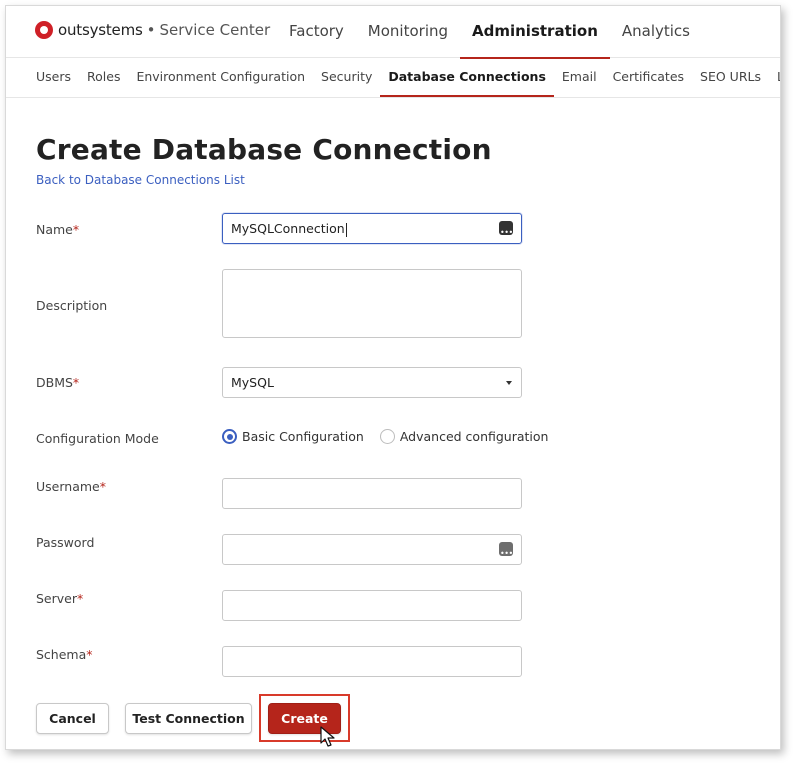 This screenshot has height=767, width=796. I want to click on username-label: Username*, so click(71, 486).